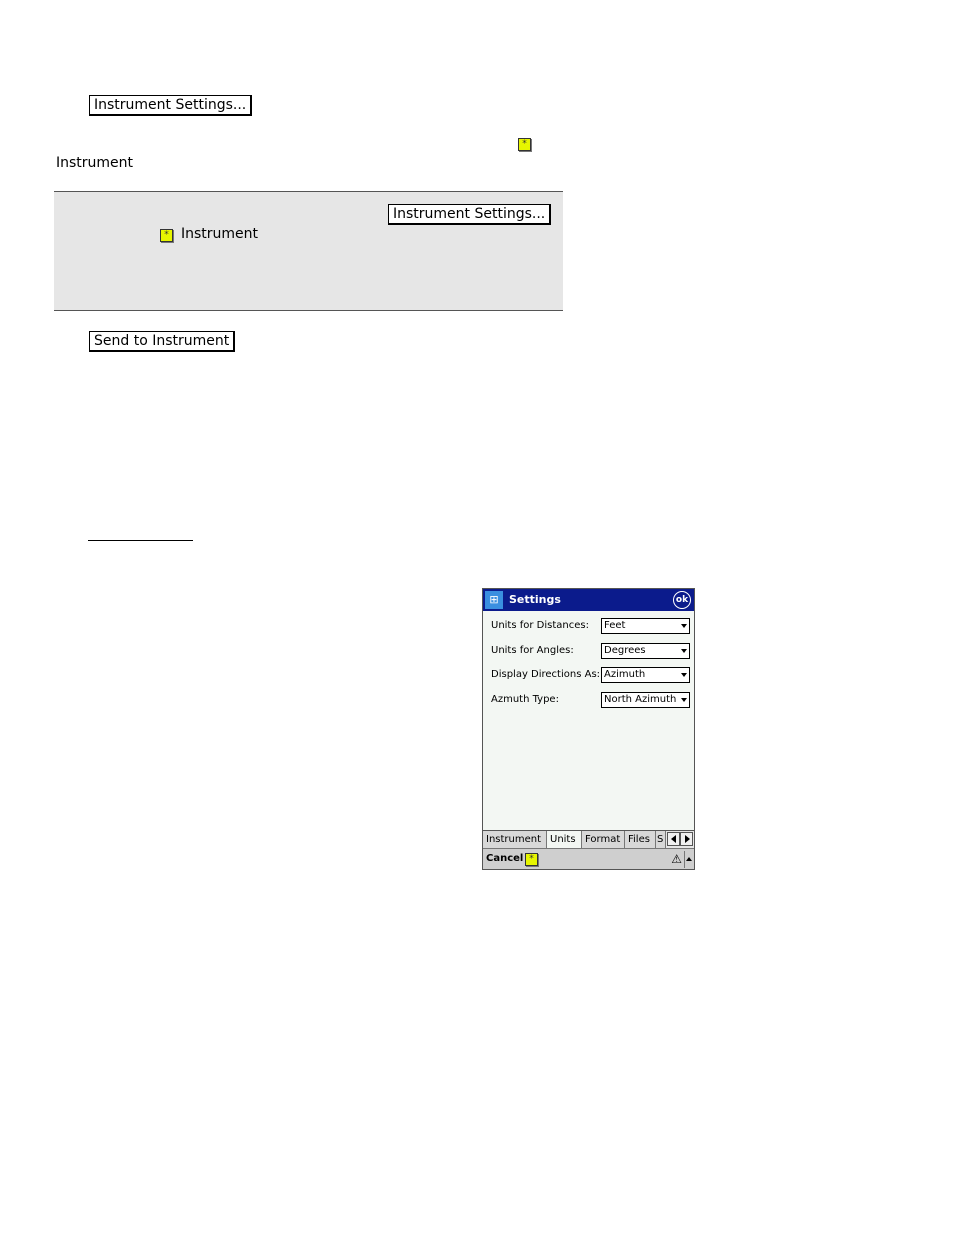 The height and width of the screenshot is (1235, 954). I want to click on note-box: Instrument Settings... * Instrument, so click(308, 251).